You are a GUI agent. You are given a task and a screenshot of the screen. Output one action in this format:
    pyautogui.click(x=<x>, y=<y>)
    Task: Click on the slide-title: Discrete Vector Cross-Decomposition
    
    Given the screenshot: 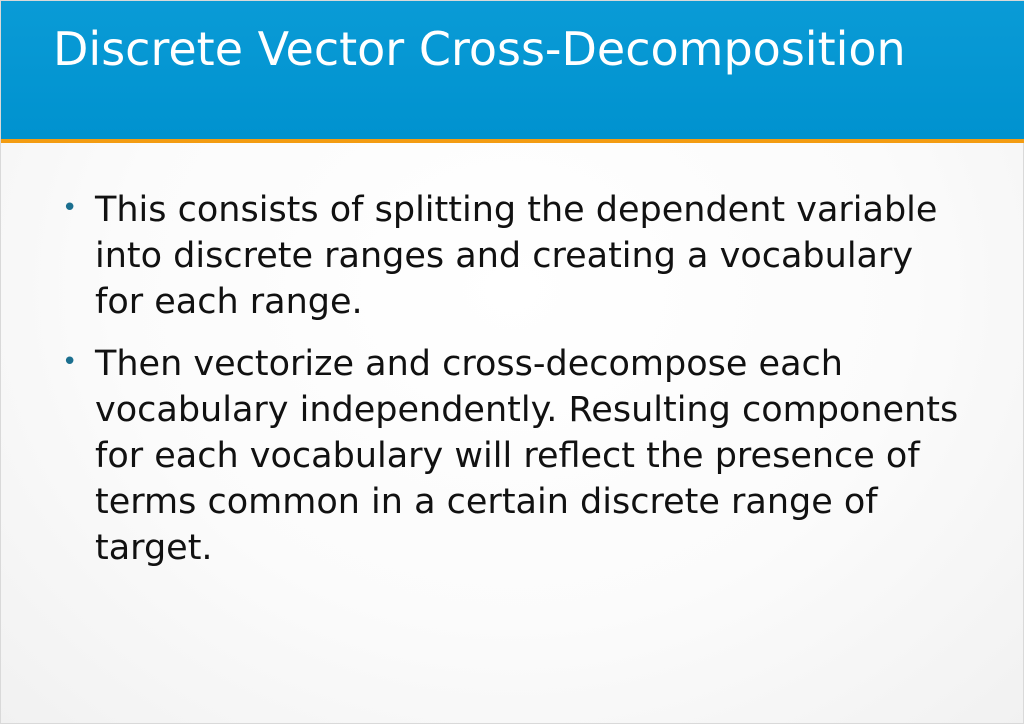 What is the action you would take?
    pyautogui.click(x=479, y=49)
    